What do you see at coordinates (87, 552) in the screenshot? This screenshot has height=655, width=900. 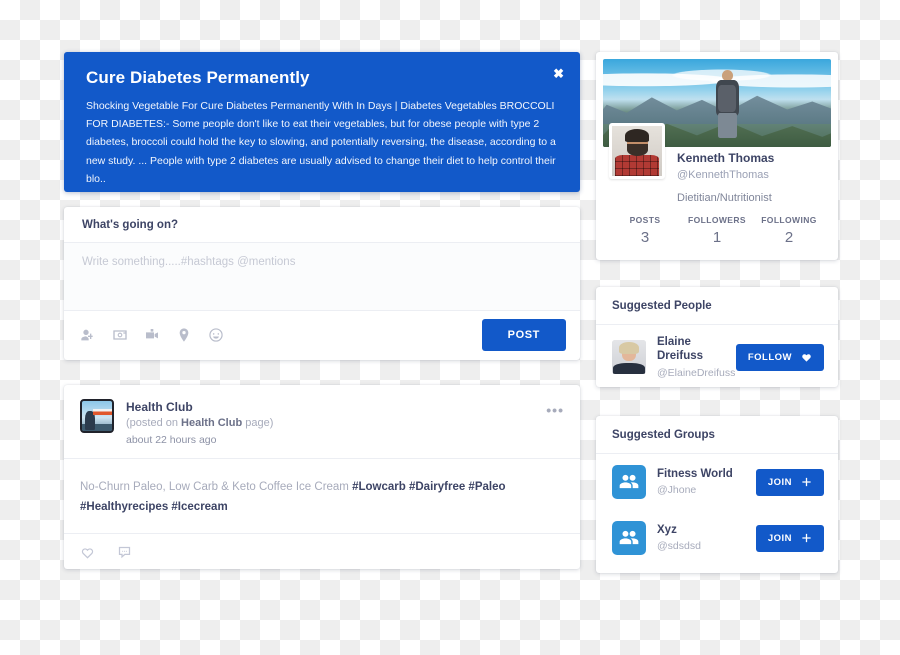 I see `like-heart-icon` at bounding box center [87, 552].